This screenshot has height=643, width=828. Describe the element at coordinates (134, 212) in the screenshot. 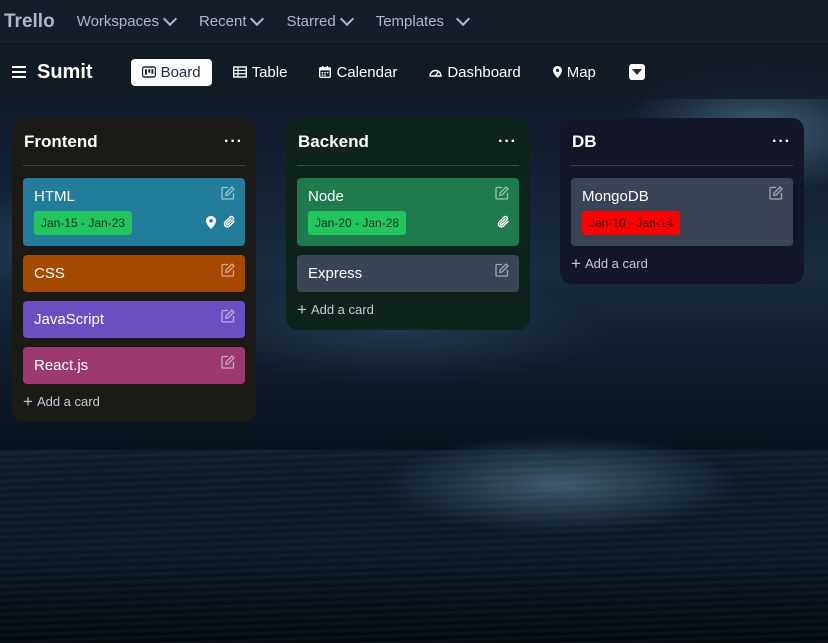

I see `card-html: HTML Jan-15 - Jan-23` at that location.